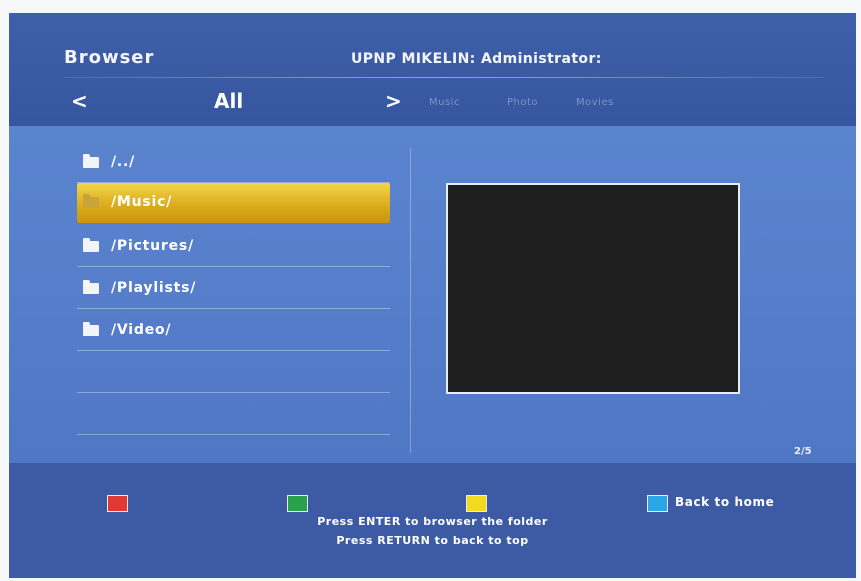  What do you see at coordinates (233, 289) in the screenshot?
I see `list-item-playlists: /Playlists/` at bounding box center [233, 289].